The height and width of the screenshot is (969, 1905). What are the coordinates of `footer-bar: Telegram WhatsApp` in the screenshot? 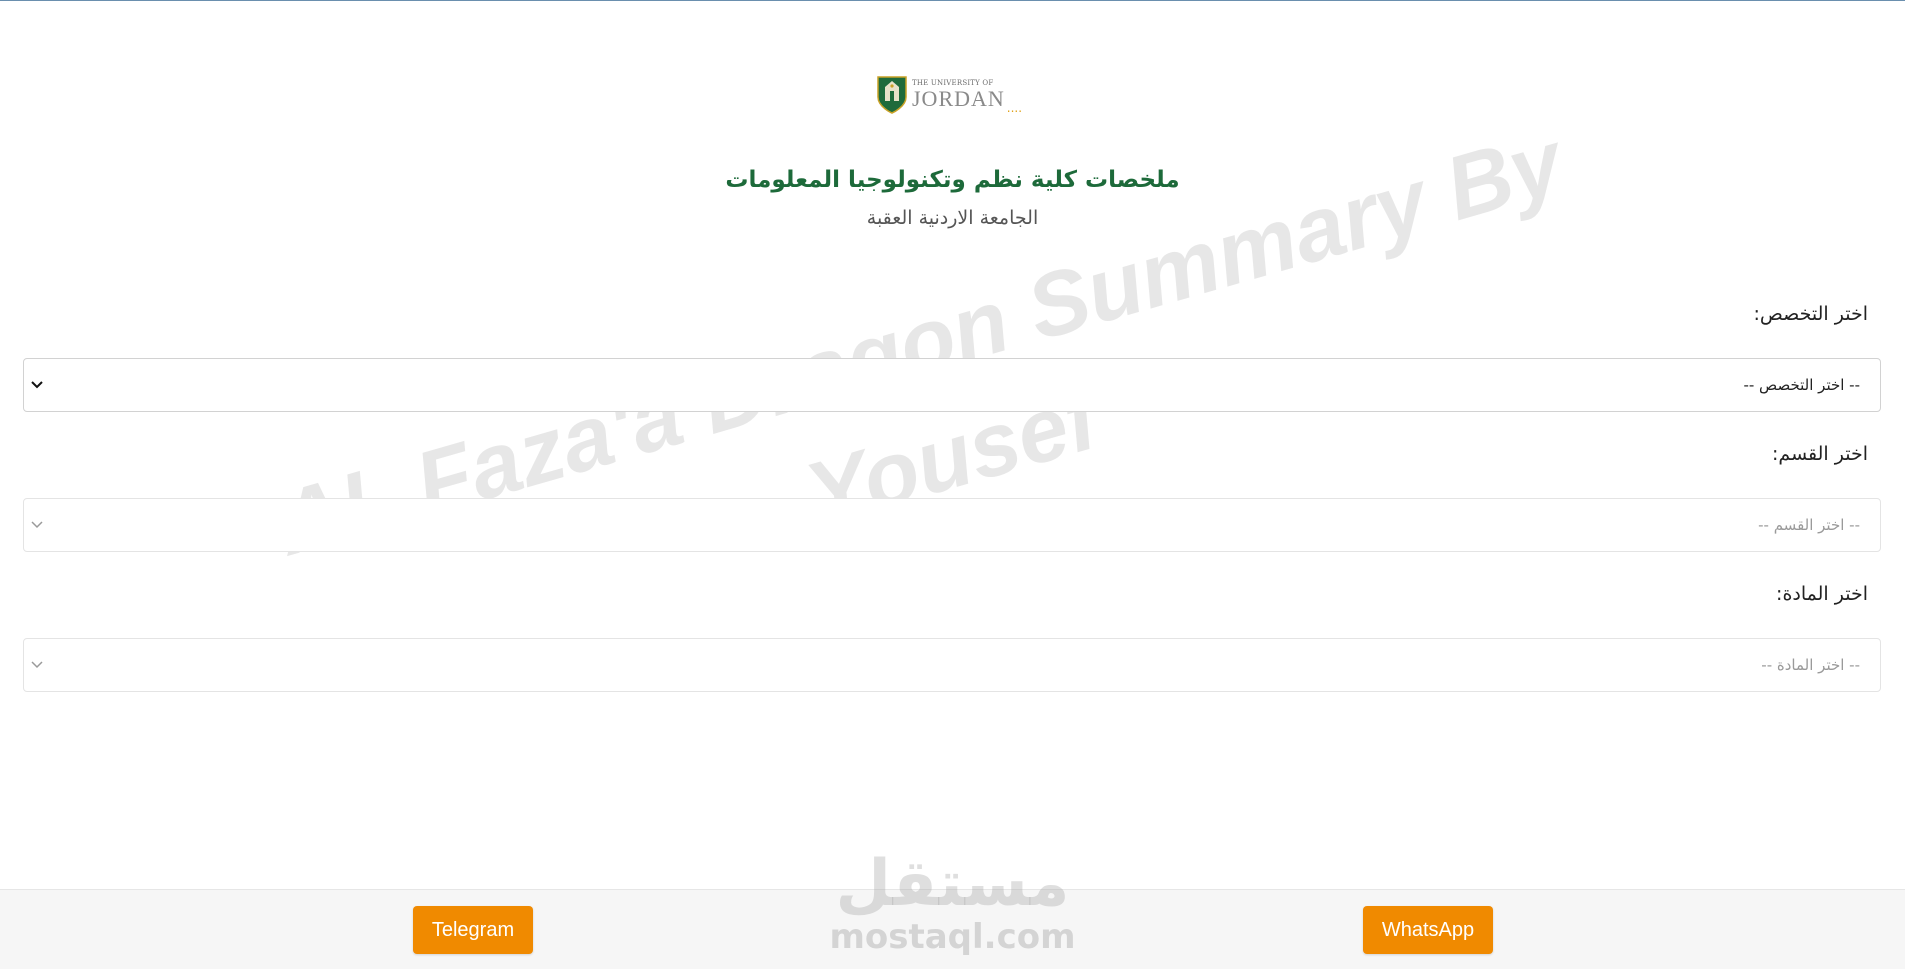 It's located at (952, 929).